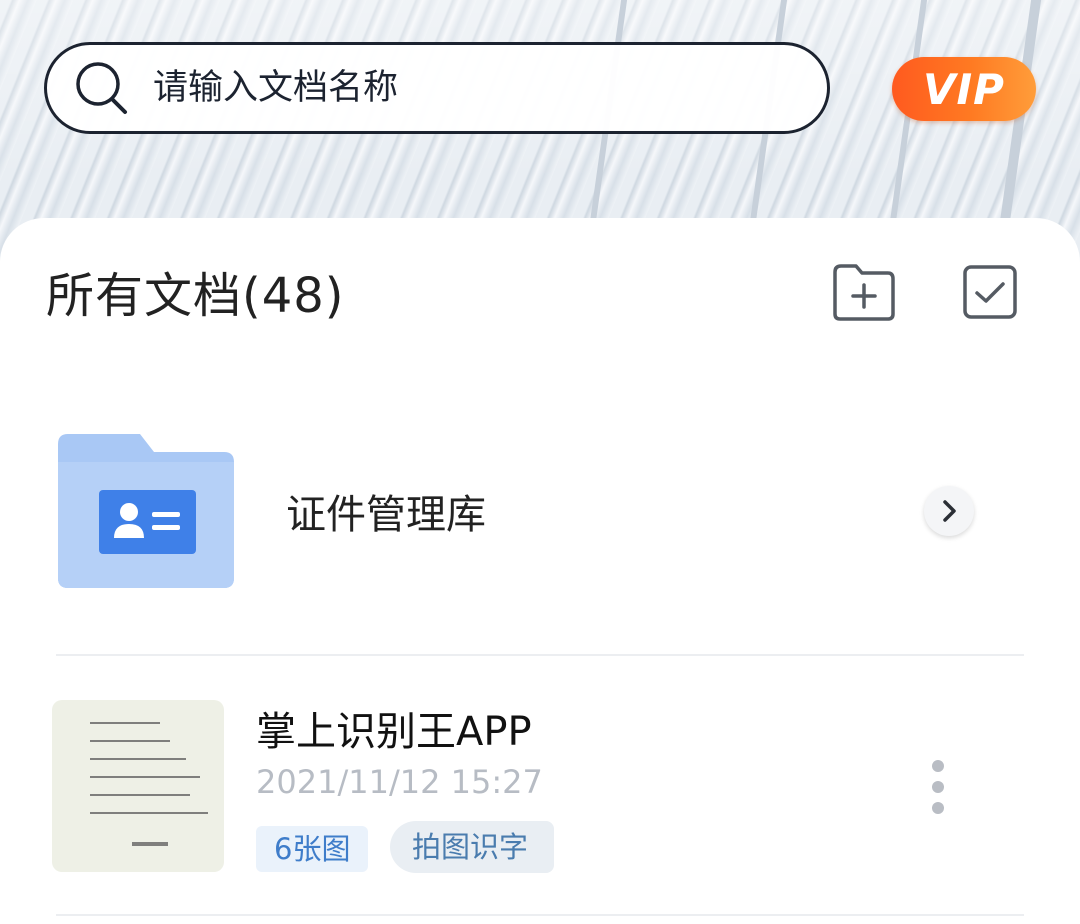 Image resolution: width=1080 pixels, height=924 pixels. I want to click on id-card-folder-icon, so click(146, 511).